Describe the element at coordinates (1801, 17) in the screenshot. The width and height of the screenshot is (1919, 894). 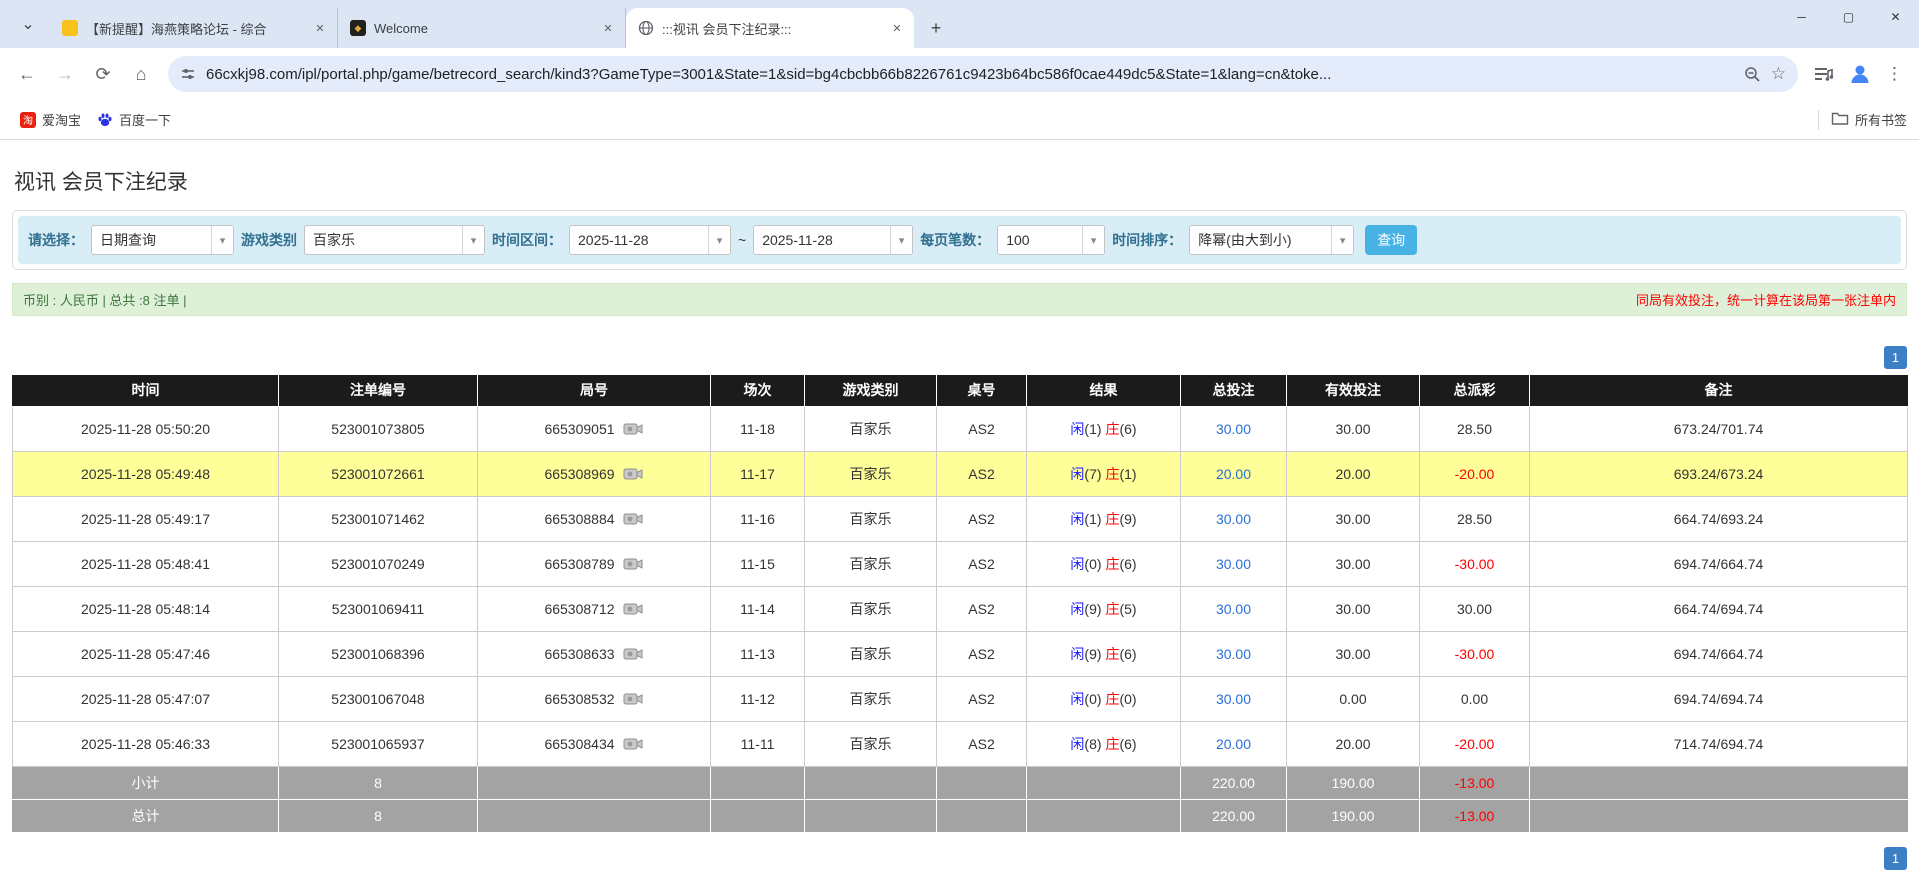
I see `minimize-button: ─` at that location.